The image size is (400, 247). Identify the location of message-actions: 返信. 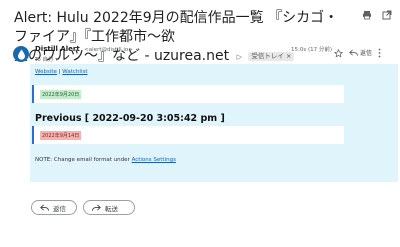
(357, 52).